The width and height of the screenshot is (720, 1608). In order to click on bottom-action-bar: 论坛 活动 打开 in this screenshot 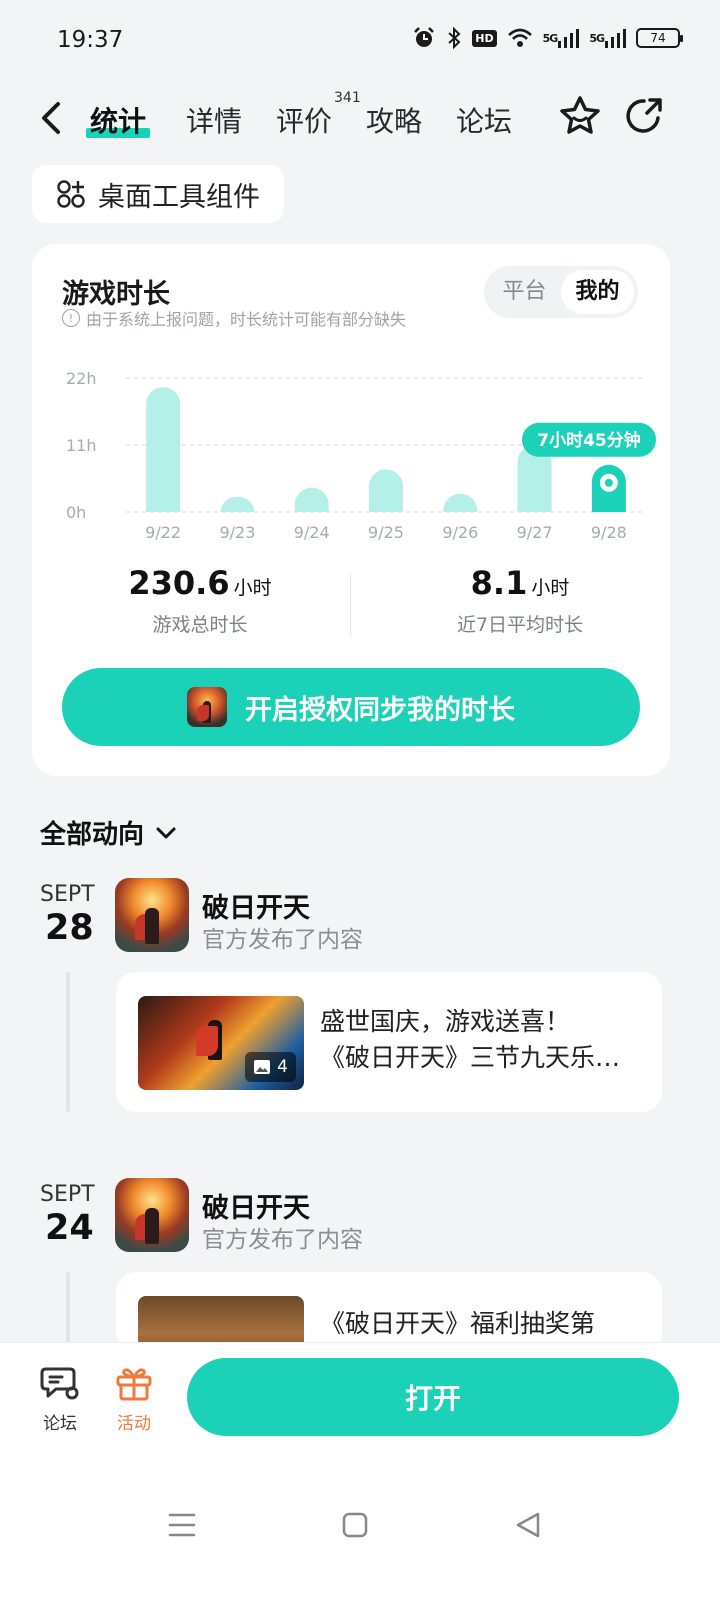, I will do `click(360, 1402)`.